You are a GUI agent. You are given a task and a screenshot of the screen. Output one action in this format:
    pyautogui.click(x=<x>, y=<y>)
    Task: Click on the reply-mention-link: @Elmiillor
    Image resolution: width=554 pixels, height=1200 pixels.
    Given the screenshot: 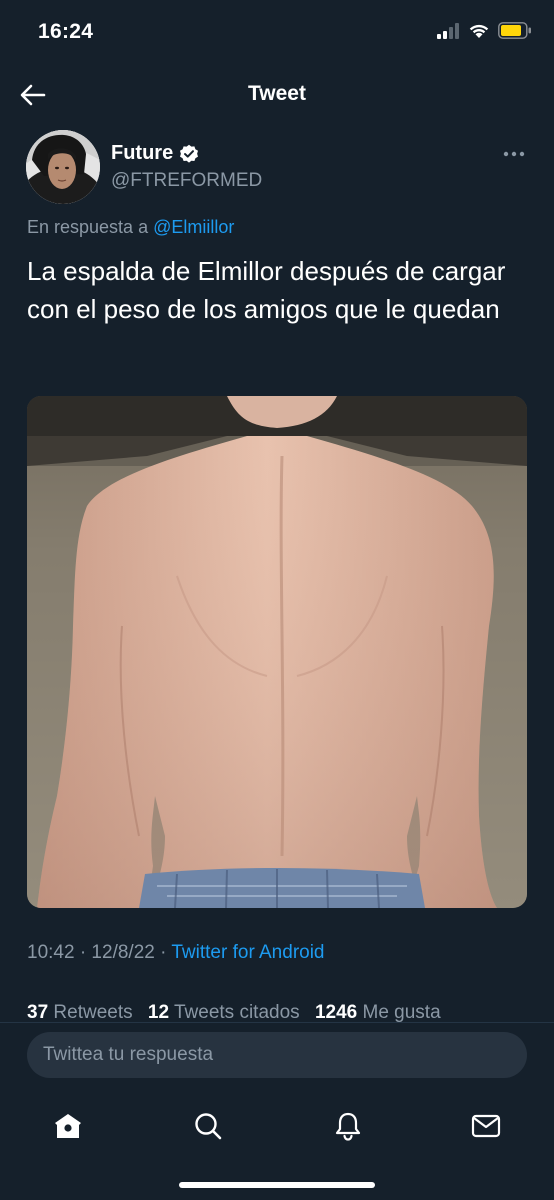 What is the action you would take?
    pyautogui.click(x=193, y=227)
    